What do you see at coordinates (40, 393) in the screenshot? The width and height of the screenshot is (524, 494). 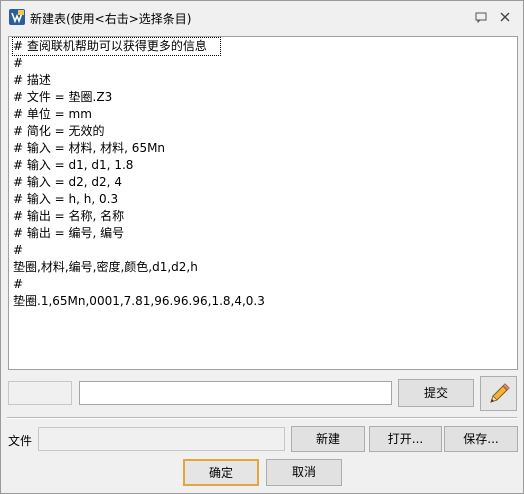 I see `entry-name-field` at bounding box center [40, 393].